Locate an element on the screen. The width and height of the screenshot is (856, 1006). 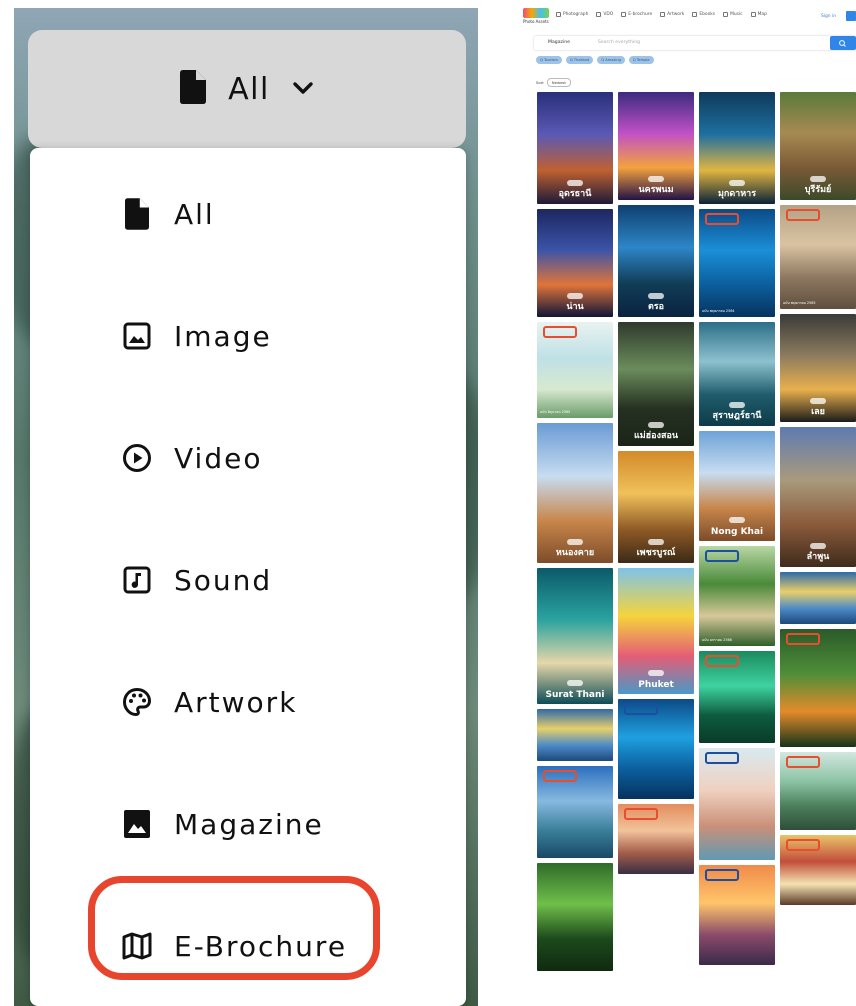
file-icon is located at coordinates (137, 214).